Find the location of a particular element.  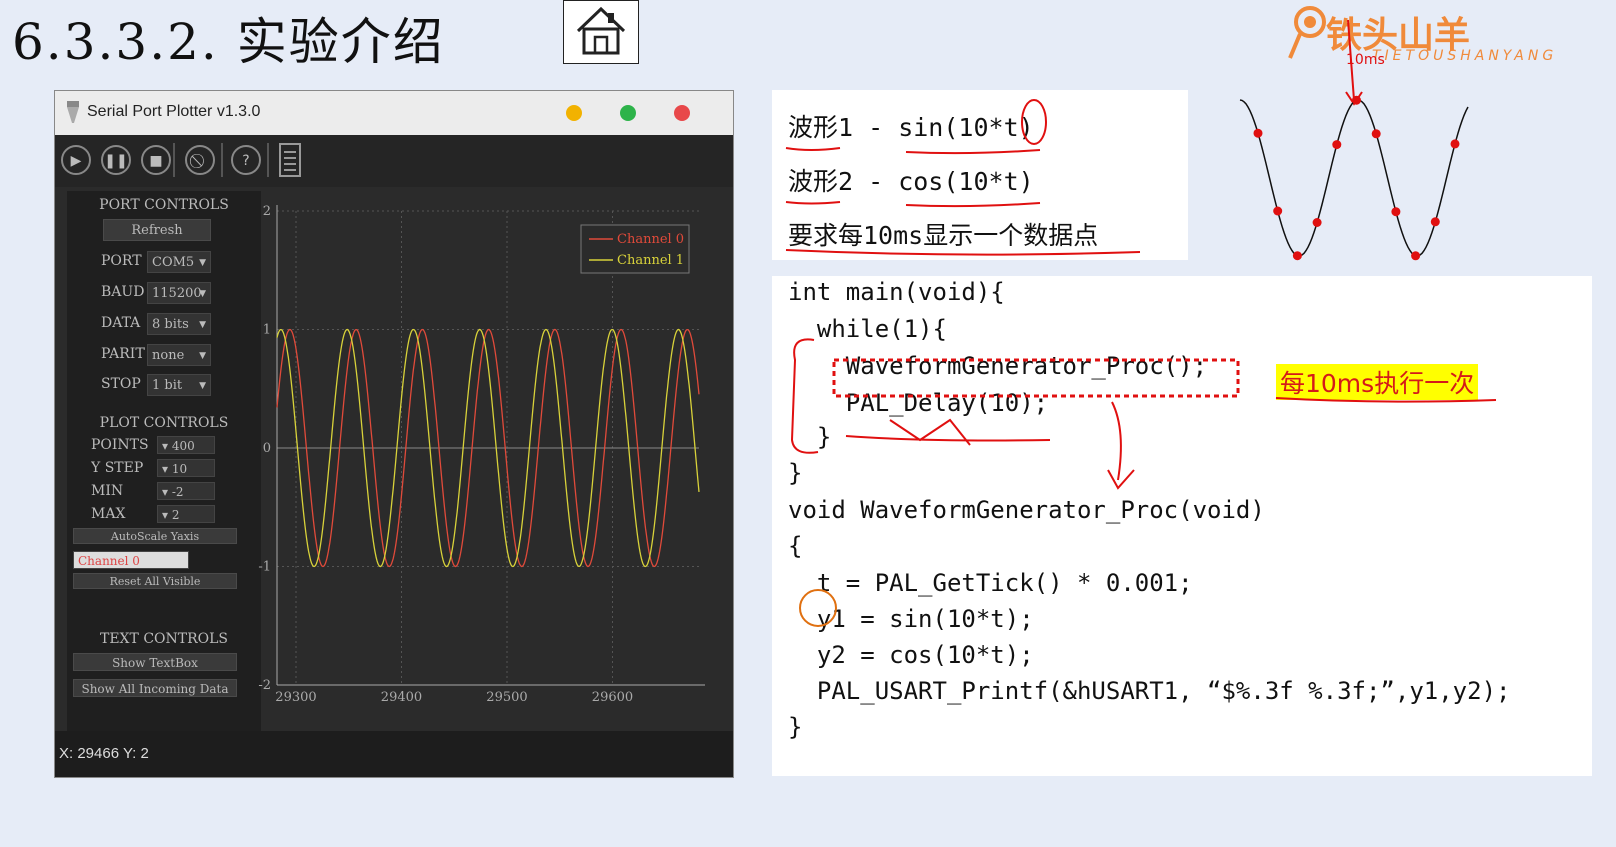

stop-icon: ■ is located at coordinates (156, 160).